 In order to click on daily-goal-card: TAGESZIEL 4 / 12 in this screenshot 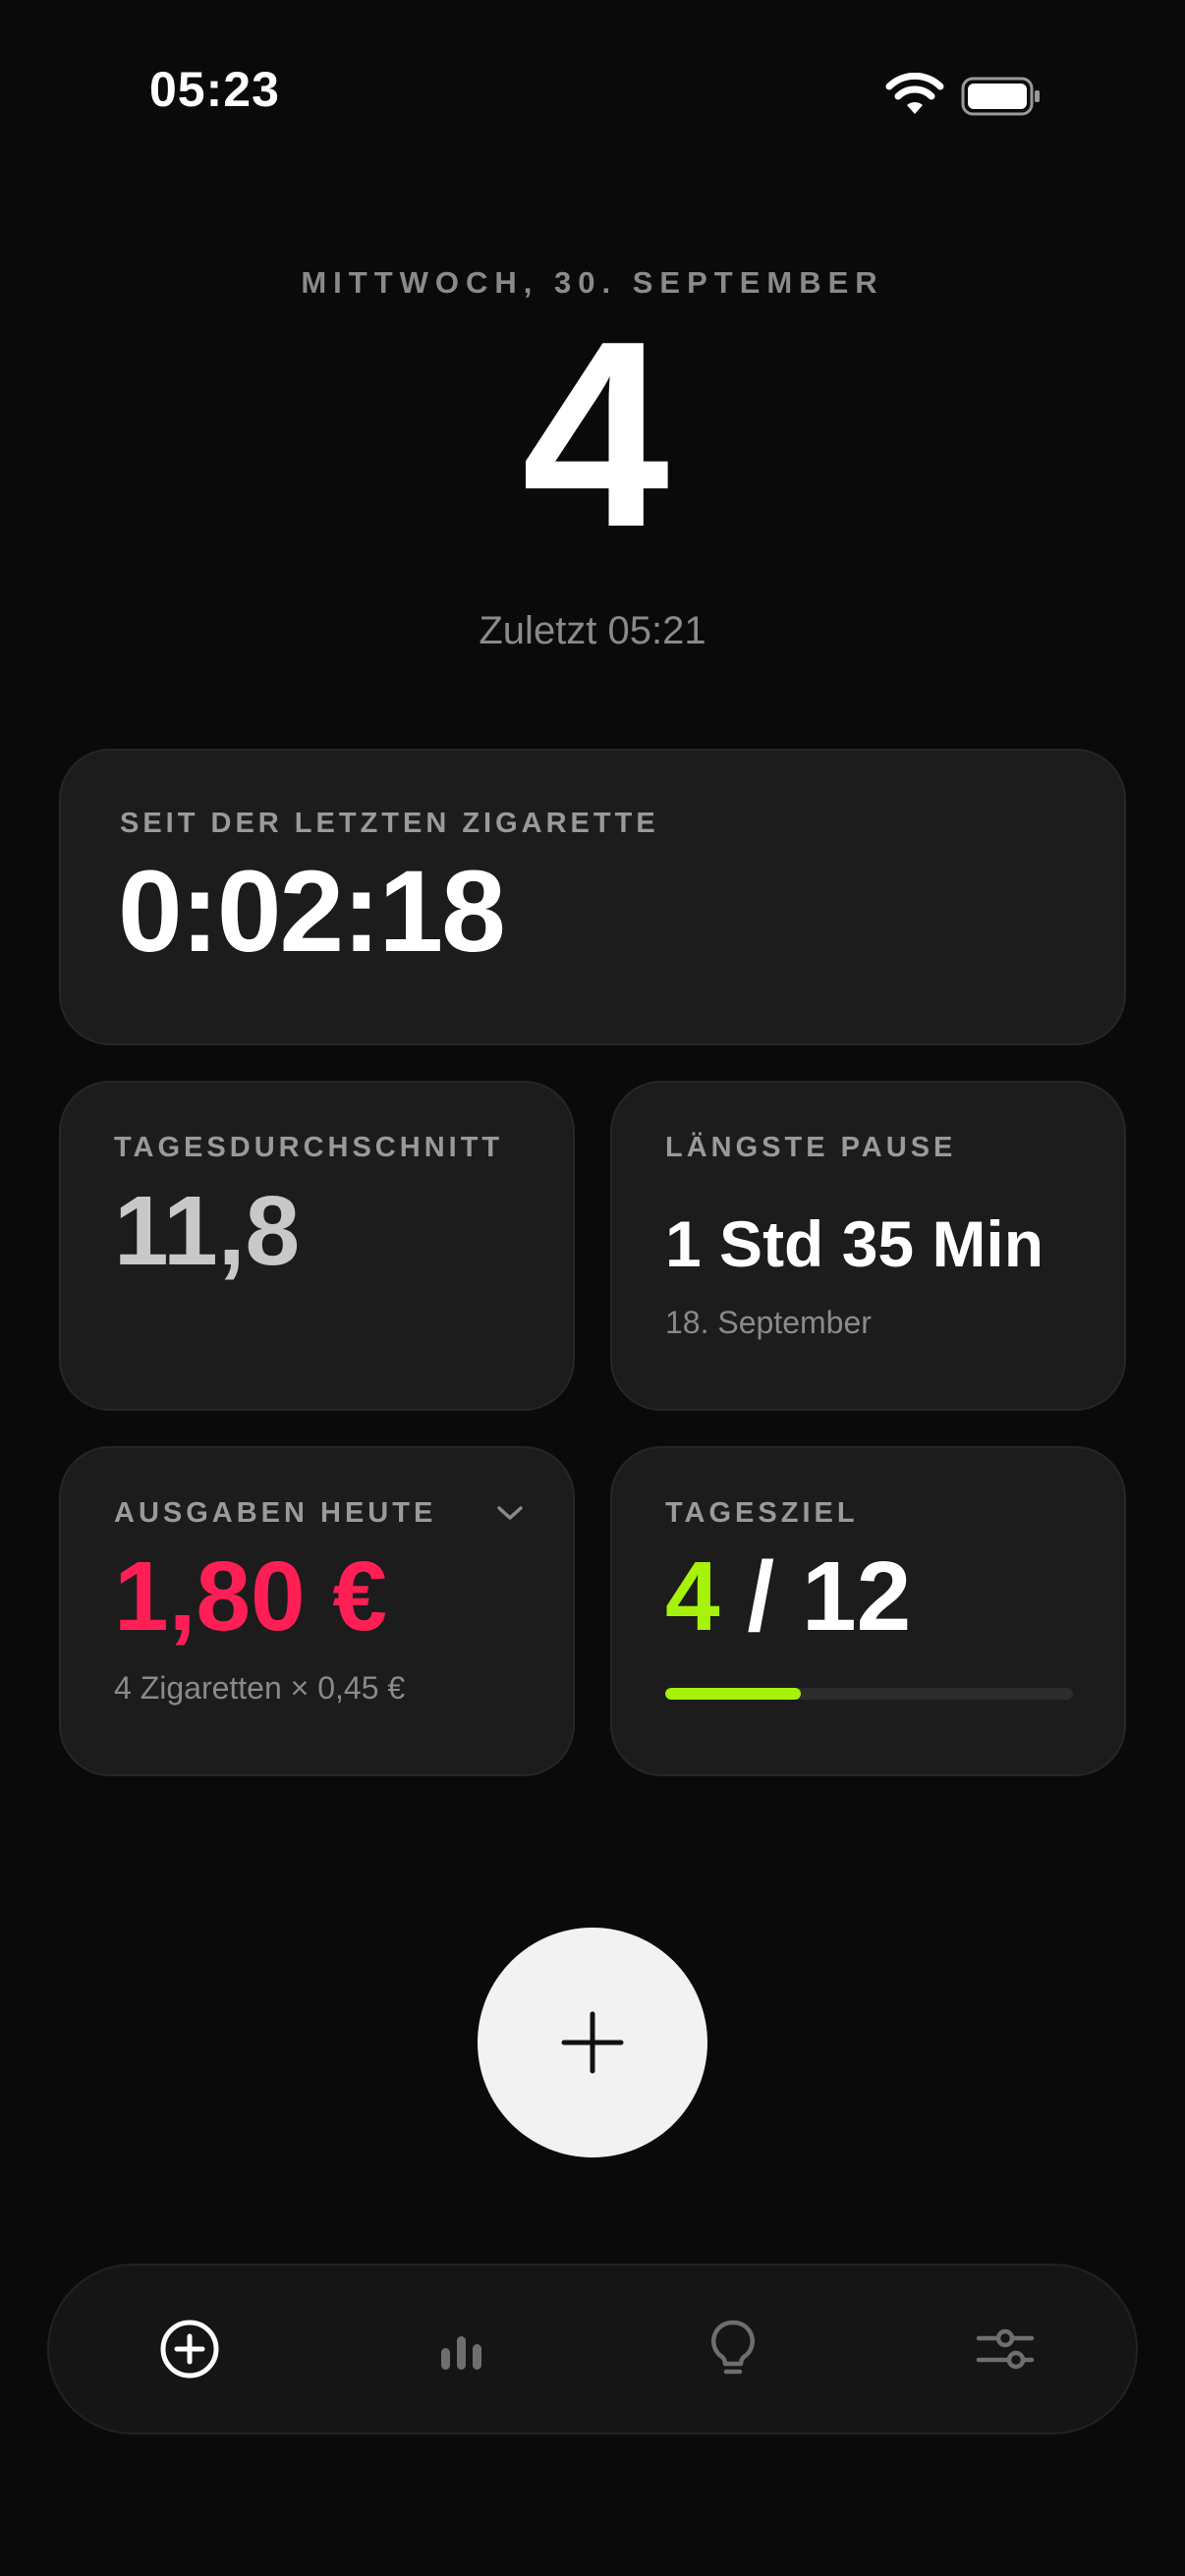, I will do `click(868, 1611)`.